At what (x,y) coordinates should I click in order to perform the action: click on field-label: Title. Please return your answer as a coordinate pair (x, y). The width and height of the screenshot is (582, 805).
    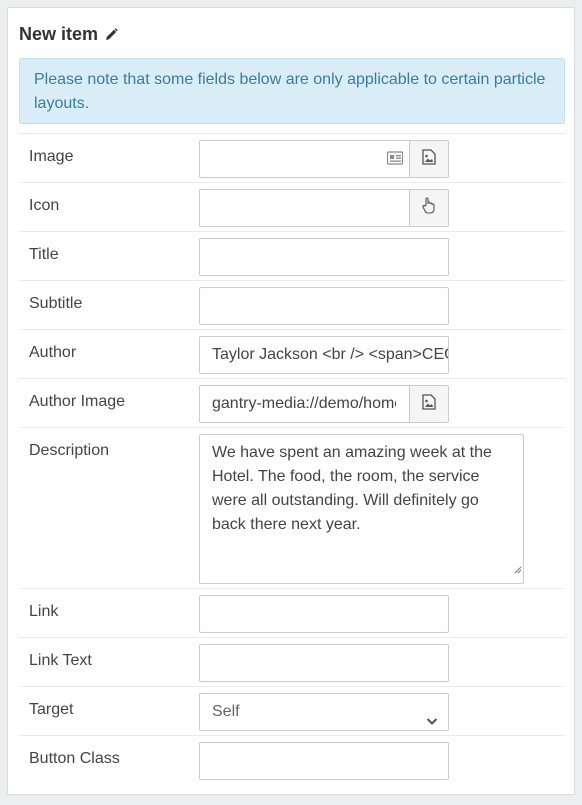
    Looking at the image, I should click on (44, 254).